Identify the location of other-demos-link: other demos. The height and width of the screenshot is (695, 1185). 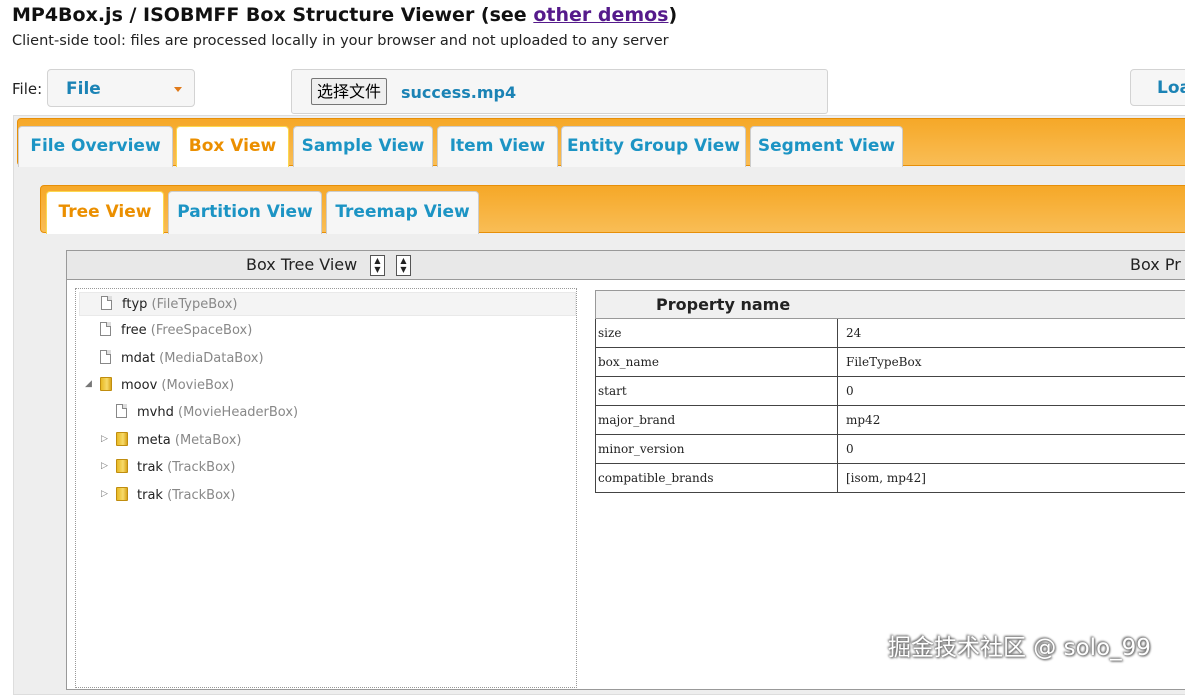
(600, 15).